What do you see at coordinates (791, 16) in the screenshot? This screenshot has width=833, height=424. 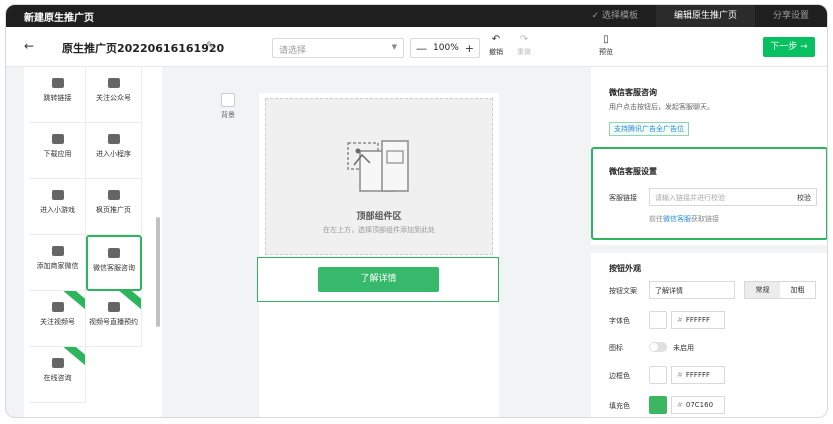 I see `step-share-settings: 分享设置` at bounding box center [791, 16].